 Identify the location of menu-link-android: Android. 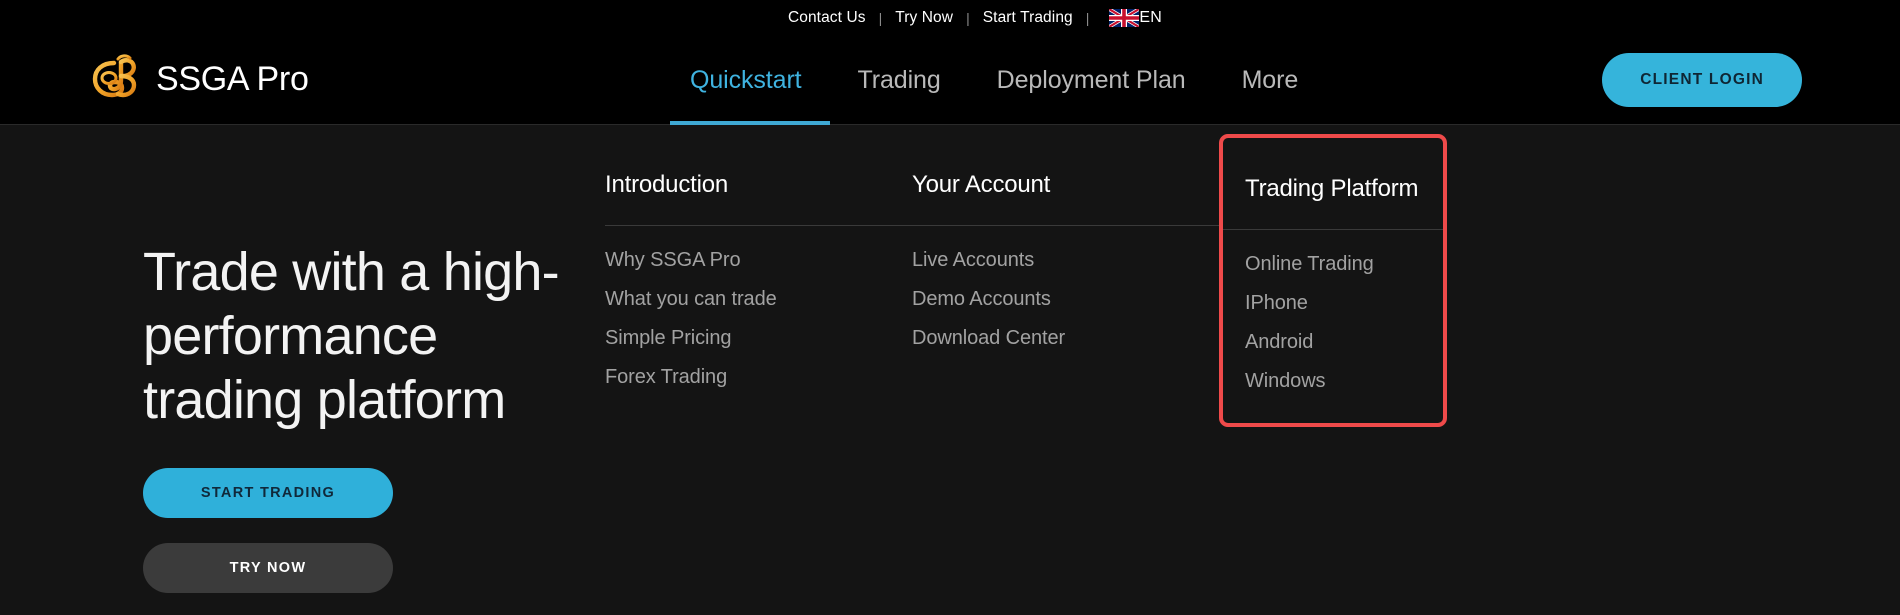
(1333, 342).